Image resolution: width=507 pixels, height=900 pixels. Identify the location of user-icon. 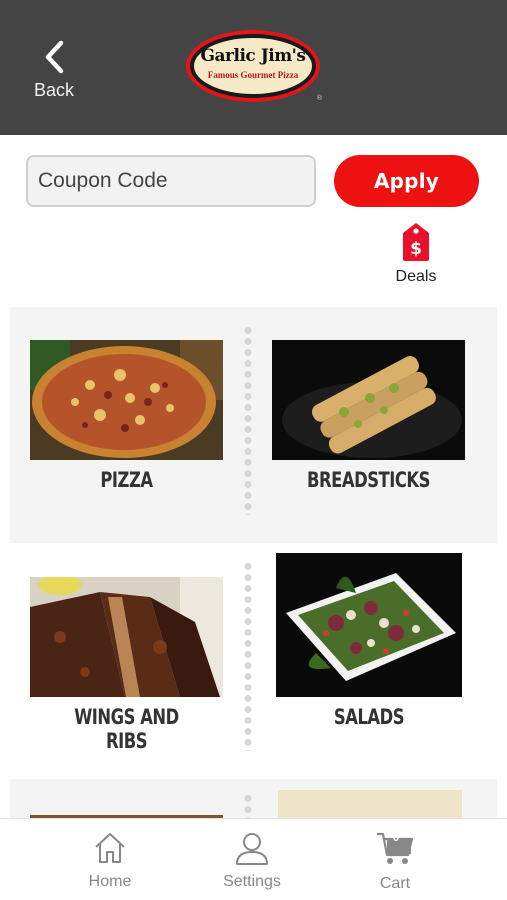
(252, 849).